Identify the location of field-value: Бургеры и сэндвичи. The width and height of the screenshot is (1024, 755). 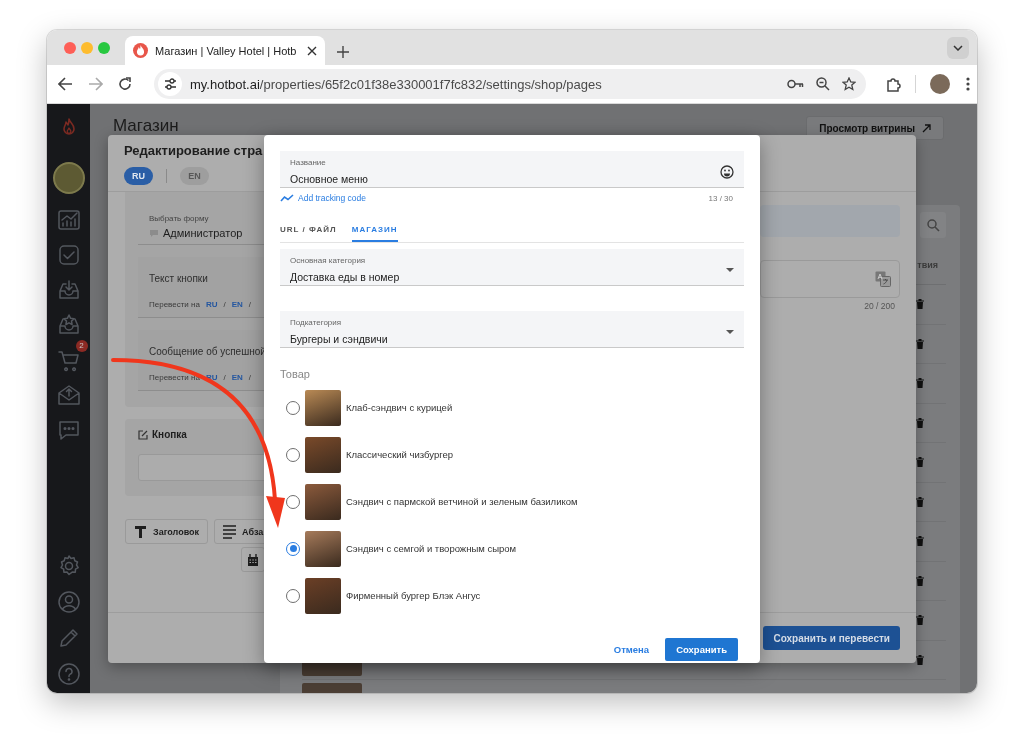
(339, 339).